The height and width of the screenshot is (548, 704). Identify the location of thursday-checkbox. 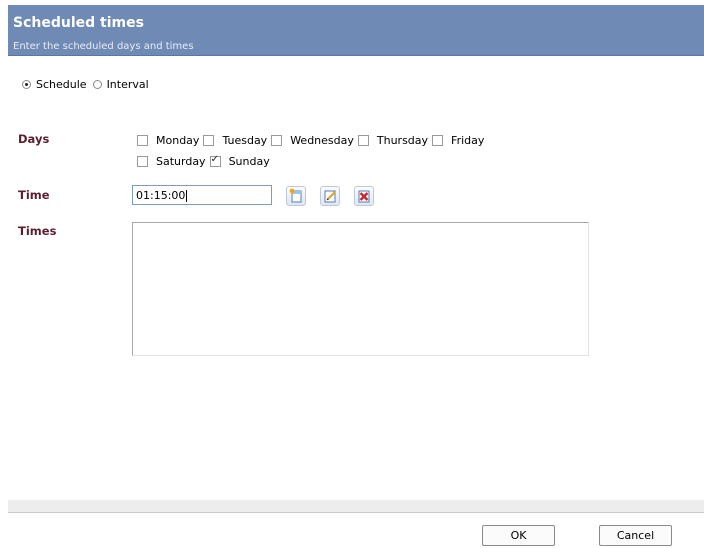
(363, 140).